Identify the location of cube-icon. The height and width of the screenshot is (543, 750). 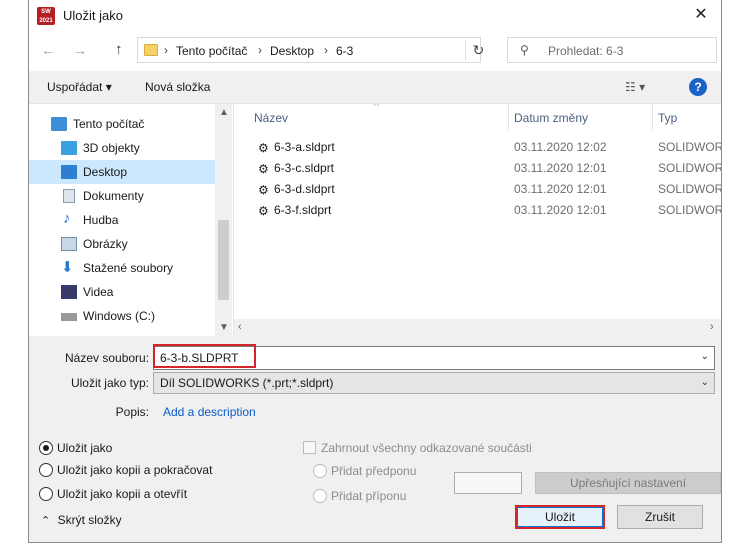
(69, 148).